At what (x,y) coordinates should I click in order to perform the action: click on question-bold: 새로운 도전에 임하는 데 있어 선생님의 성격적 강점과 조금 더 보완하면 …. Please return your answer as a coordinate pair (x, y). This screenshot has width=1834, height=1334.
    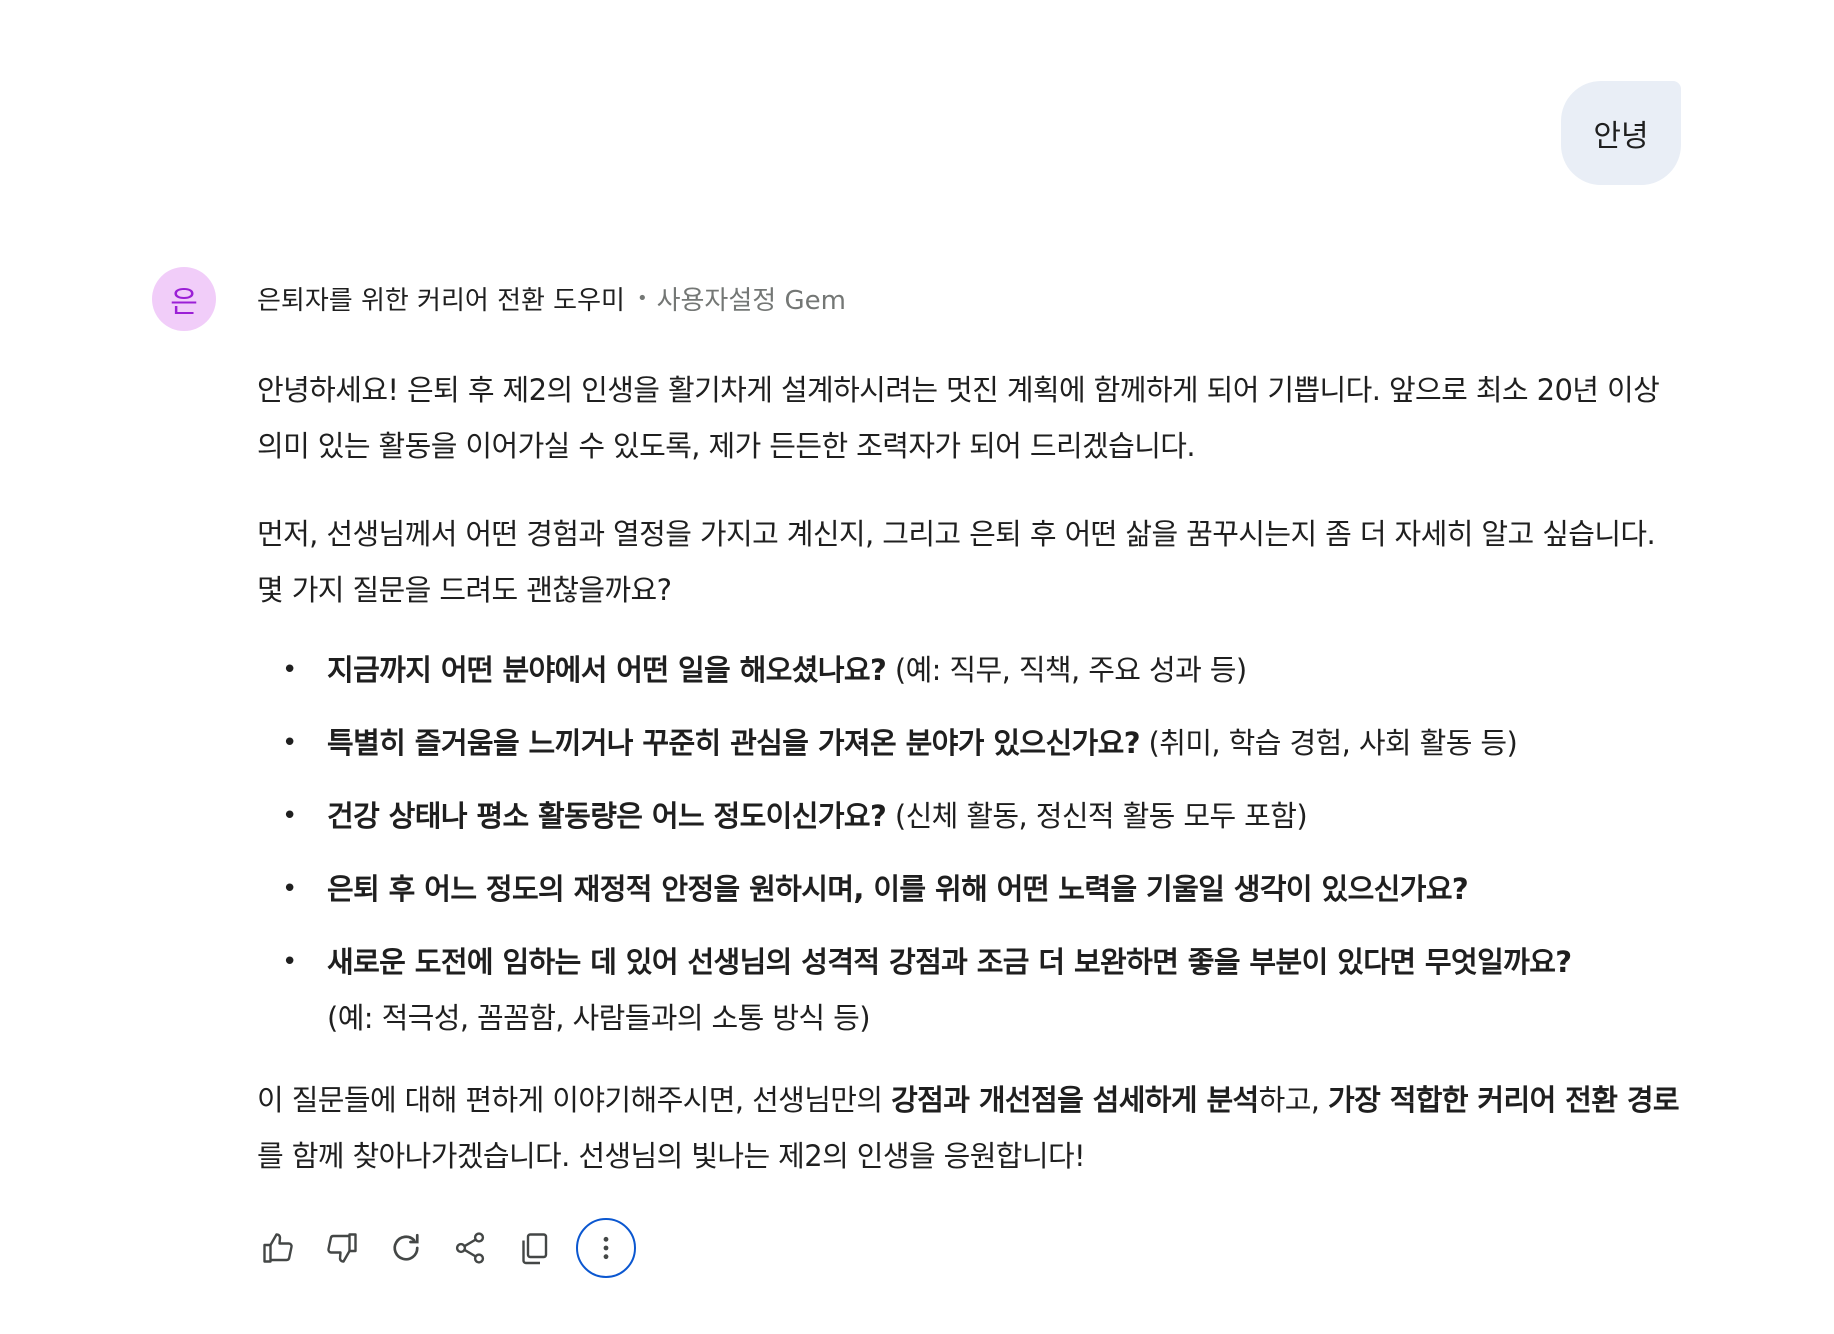
    Looking at the image, I should click on (949, 962).